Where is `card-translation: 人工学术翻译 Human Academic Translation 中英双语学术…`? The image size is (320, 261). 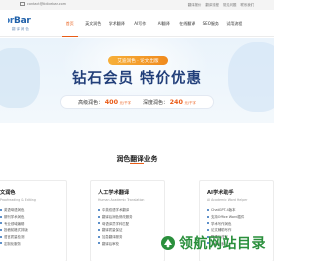
card-translation: 人工学术翻译 Human Academic Translation 中英双语学术… is located at coordinates (127, 220).